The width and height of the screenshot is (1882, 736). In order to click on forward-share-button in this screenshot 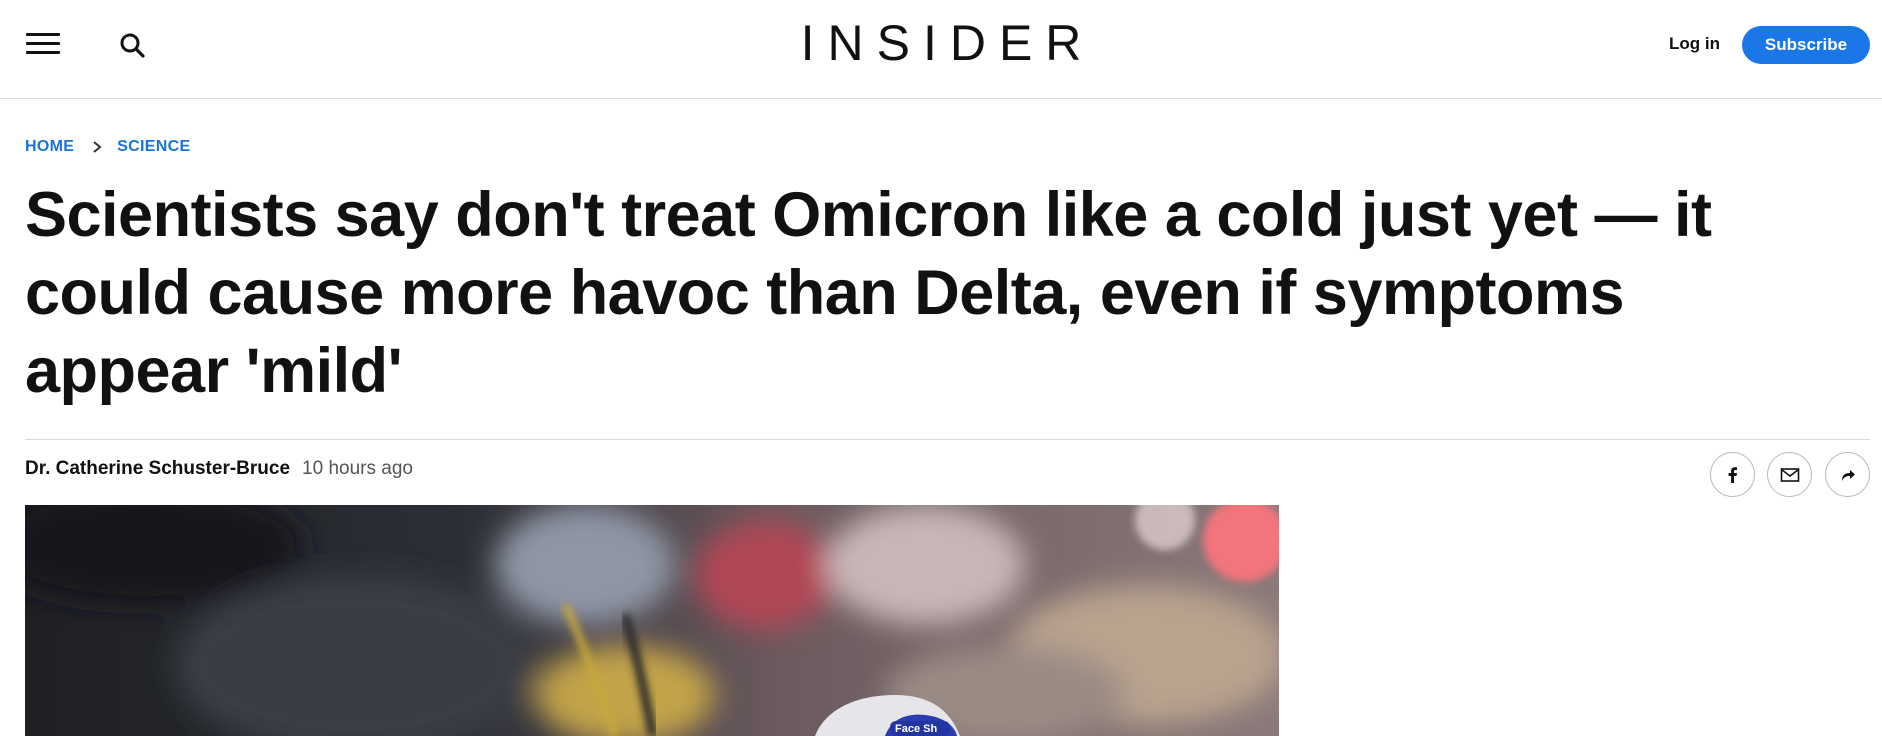, I will do `click(1847, 474)`.